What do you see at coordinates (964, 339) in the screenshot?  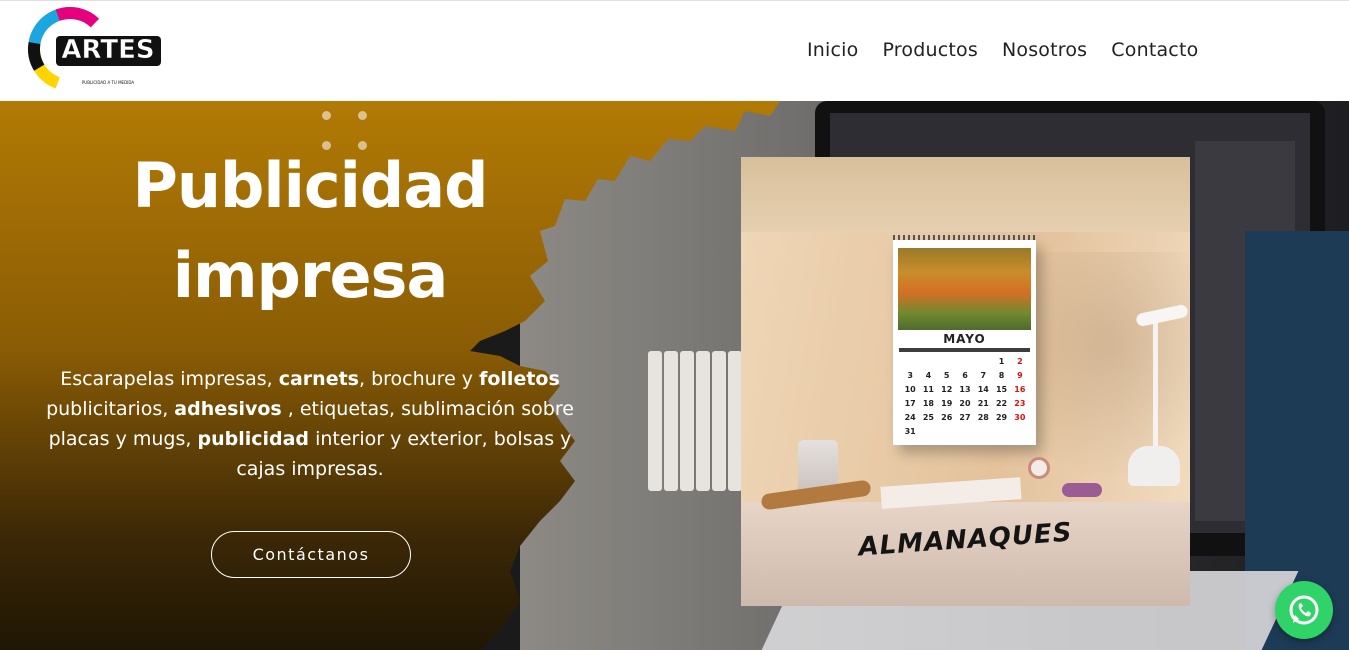 I see `calendar-month: MAYO` at bounding box center [964, 339].